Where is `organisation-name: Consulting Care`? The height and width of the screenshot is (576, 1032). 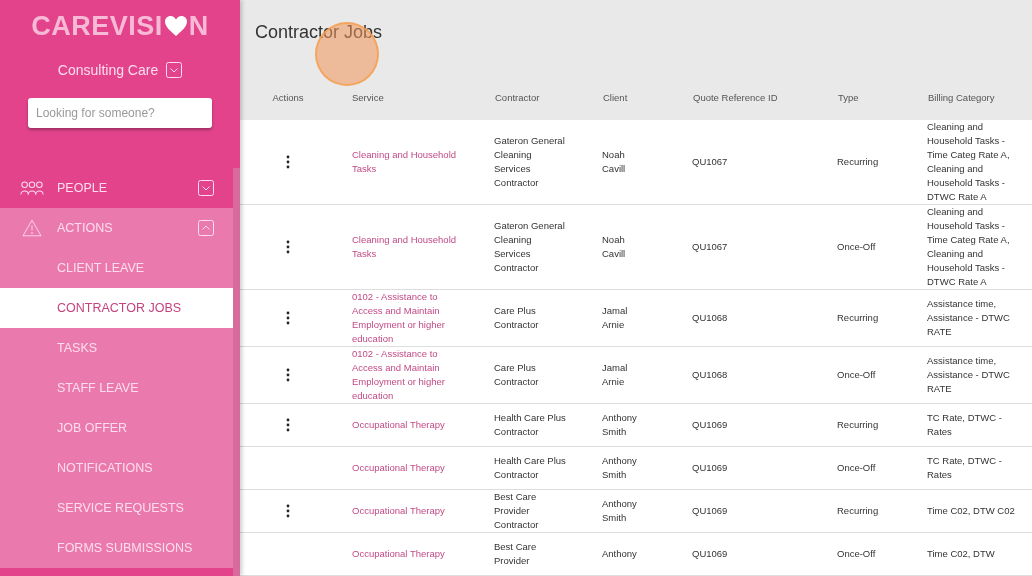
organisation-name: Consulting Care is located at coordinates (108, 70).